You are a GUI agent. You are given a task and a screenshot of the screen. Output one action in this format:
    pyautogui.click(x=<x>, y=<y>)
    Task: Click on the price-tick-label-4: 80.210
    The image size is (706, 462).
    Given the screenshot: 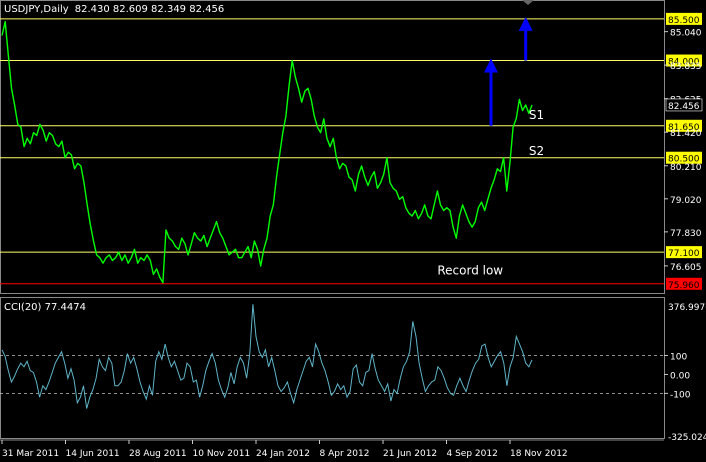 What is the action you would take?
    pyautogui.click(x=686, y=168)
    